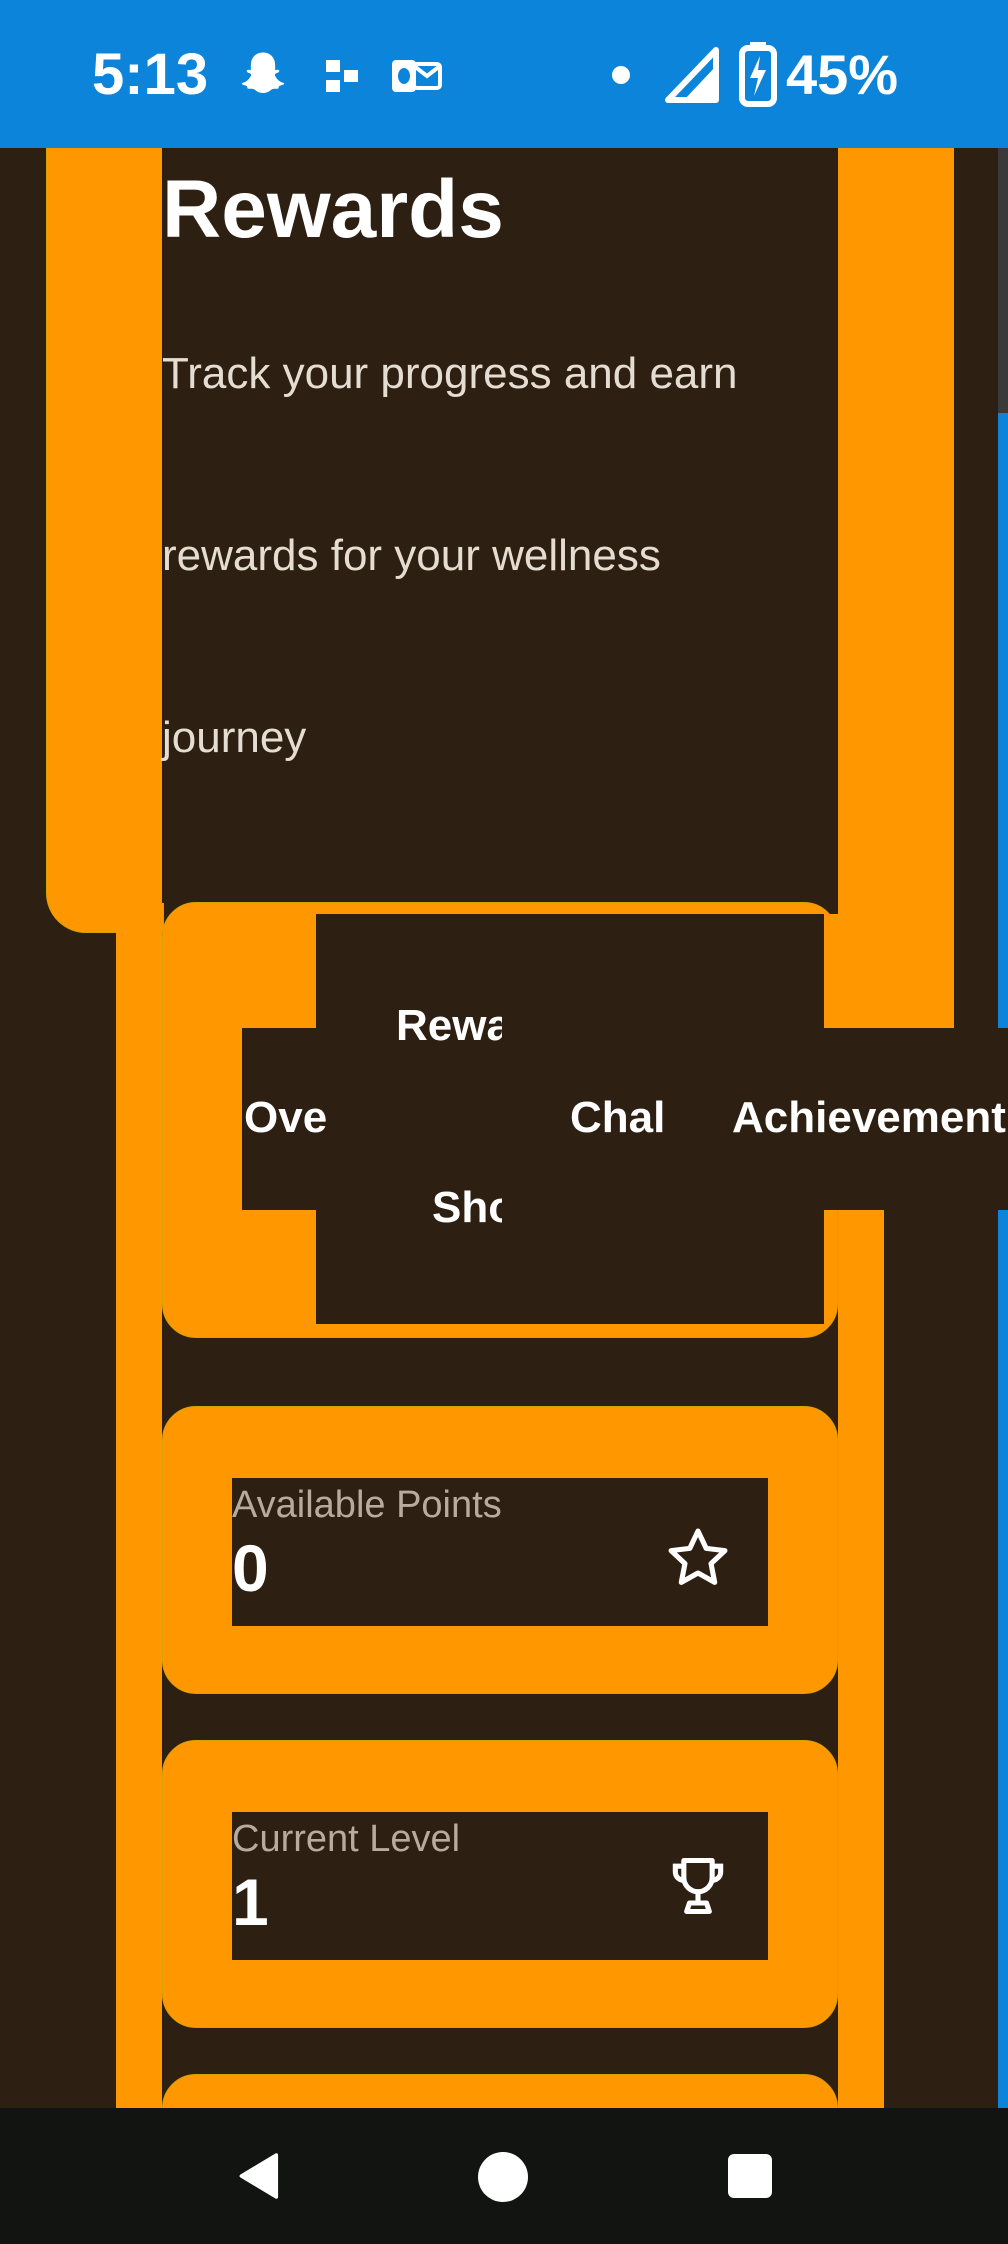 Image resolution: width=1008 pixels, height=2244 pixels. What do you see at coordinates (896, 588) in the screenshot?
I see `header-right-border` at bounding box center [896, 588].